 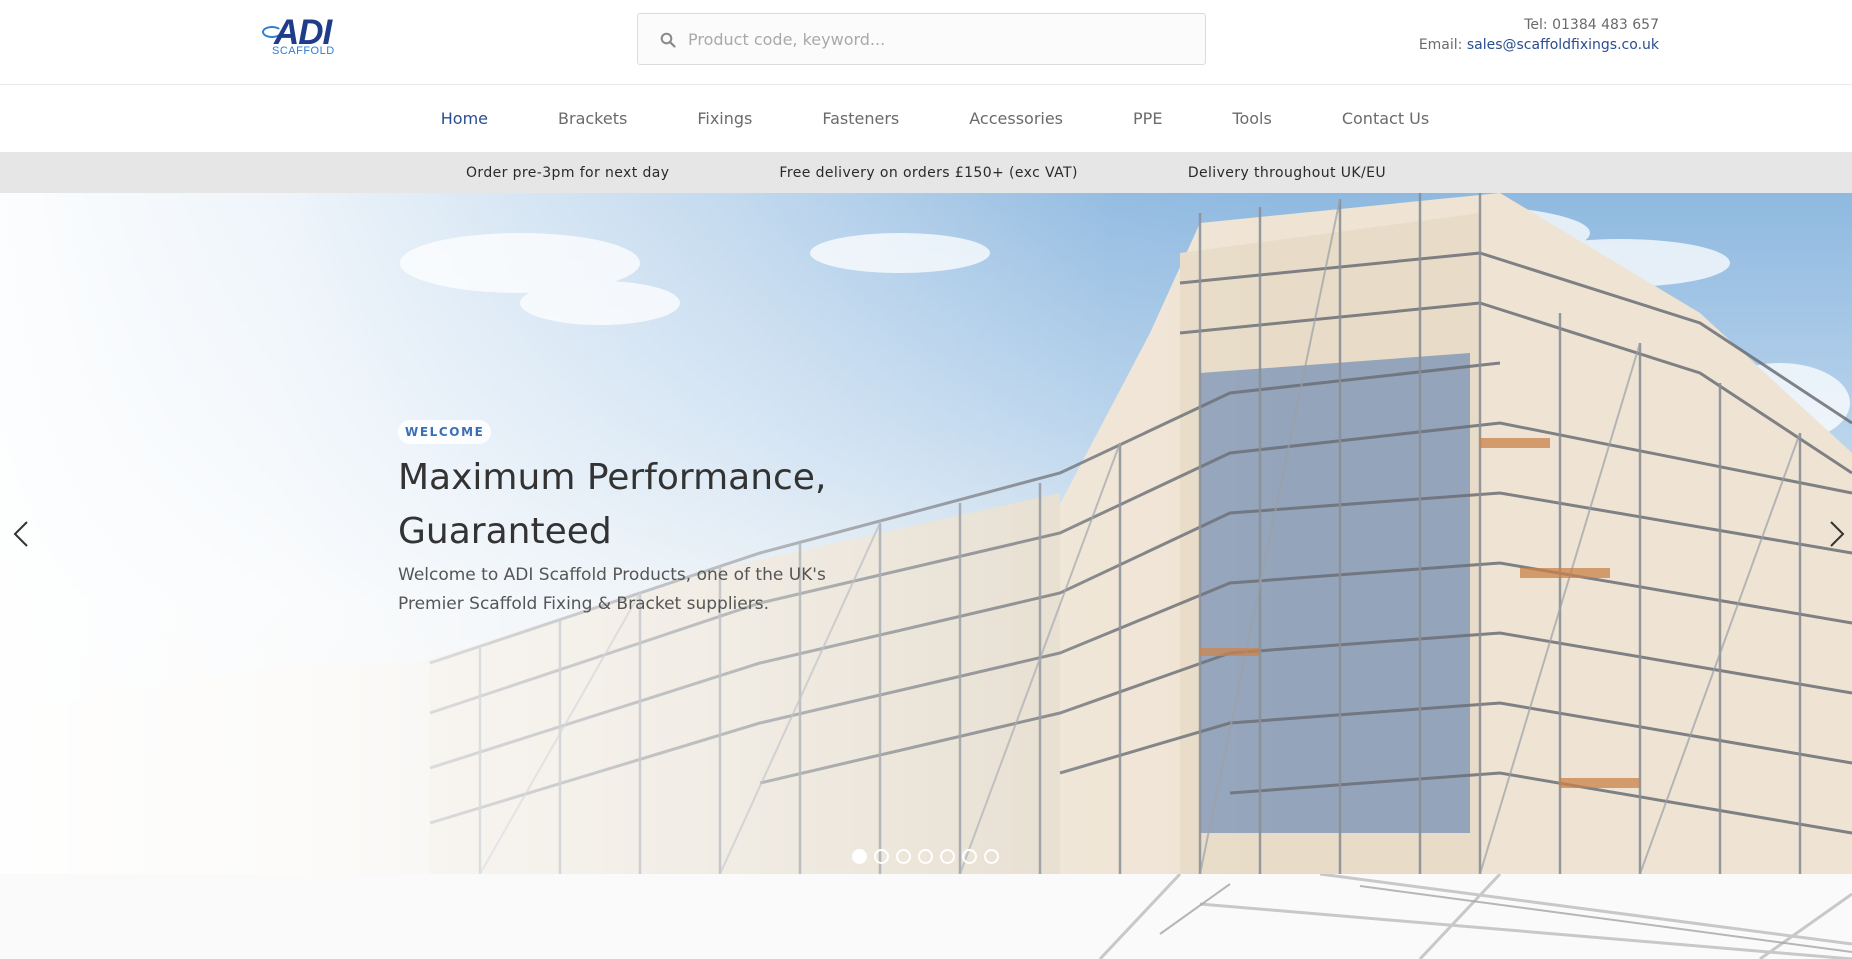 I want to click on hero-title: Maximum Performance, Guaranteed, so click(x=612, y=504).